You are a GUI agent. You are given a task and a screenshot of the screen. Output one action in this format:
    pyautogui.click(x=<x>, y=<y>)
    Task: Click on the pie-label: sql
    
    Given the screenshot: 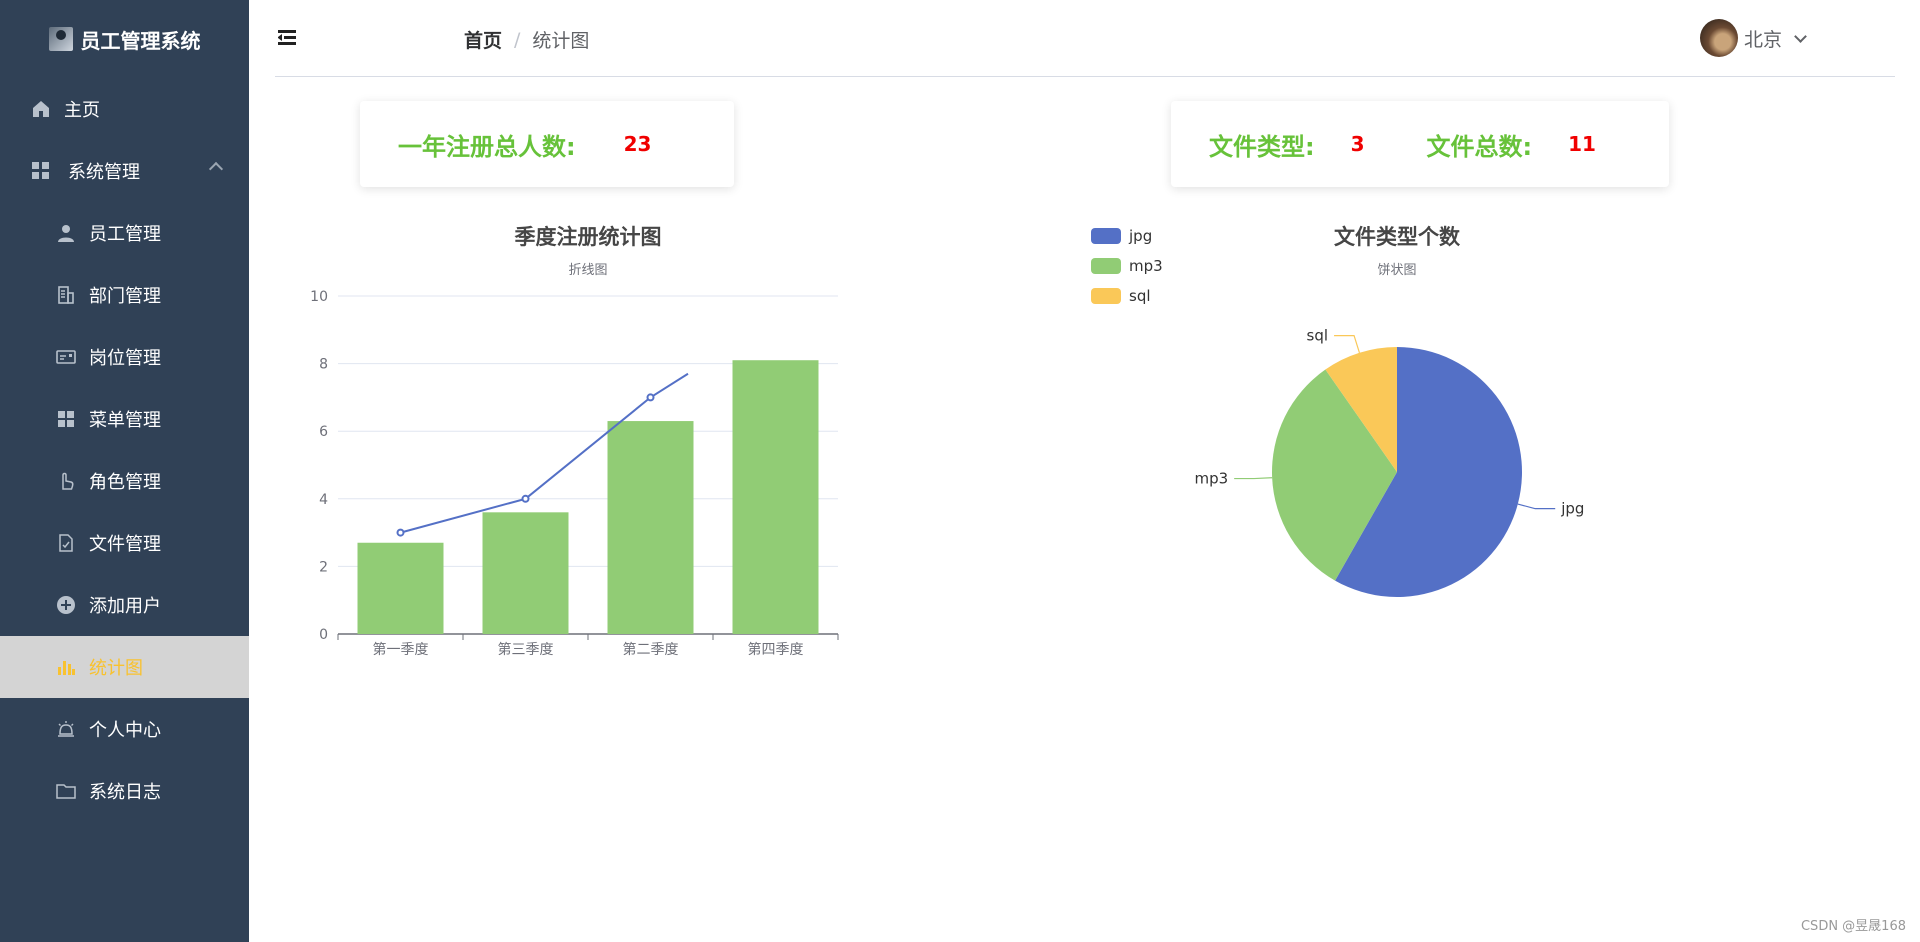 What is the action you would take?
    pyautogui.click(x=1318, y=336)
    